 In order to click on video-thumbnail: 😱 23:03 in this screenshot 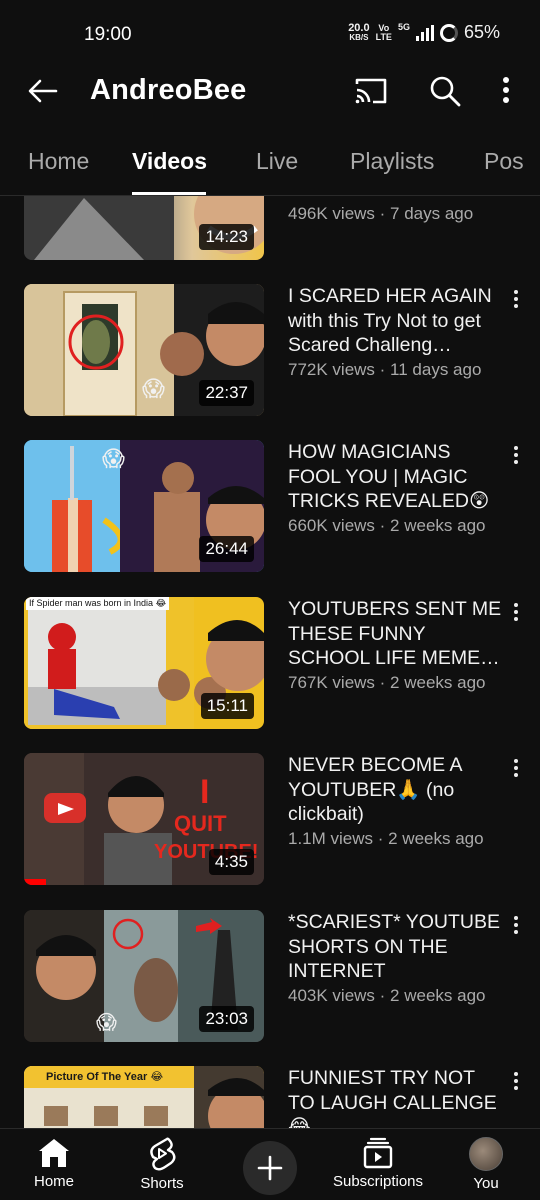, I will do `click(144, 976)`.